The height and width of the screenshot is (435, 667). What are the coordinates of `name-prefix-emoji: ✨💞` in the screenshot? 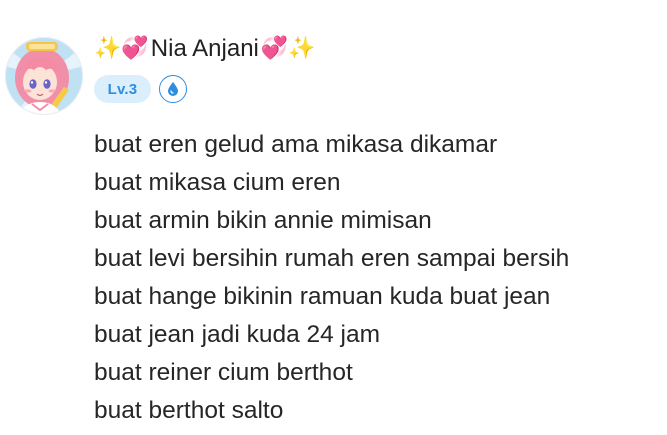 It's located at (121, 48).